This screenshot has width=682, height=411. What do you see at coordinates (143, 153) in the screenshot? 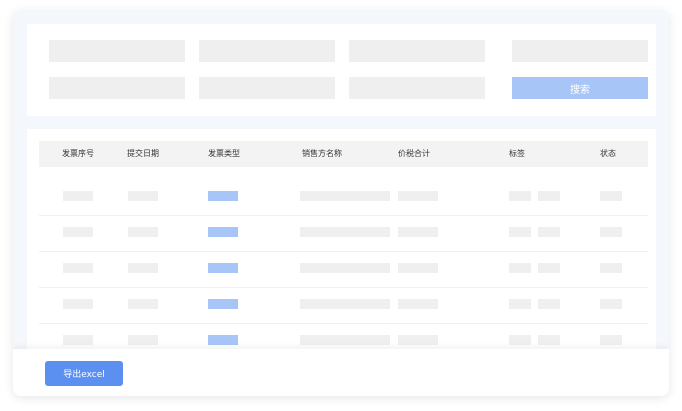
I see `col-header-submit-date: 提交日期` at bounding box center [143, 153].